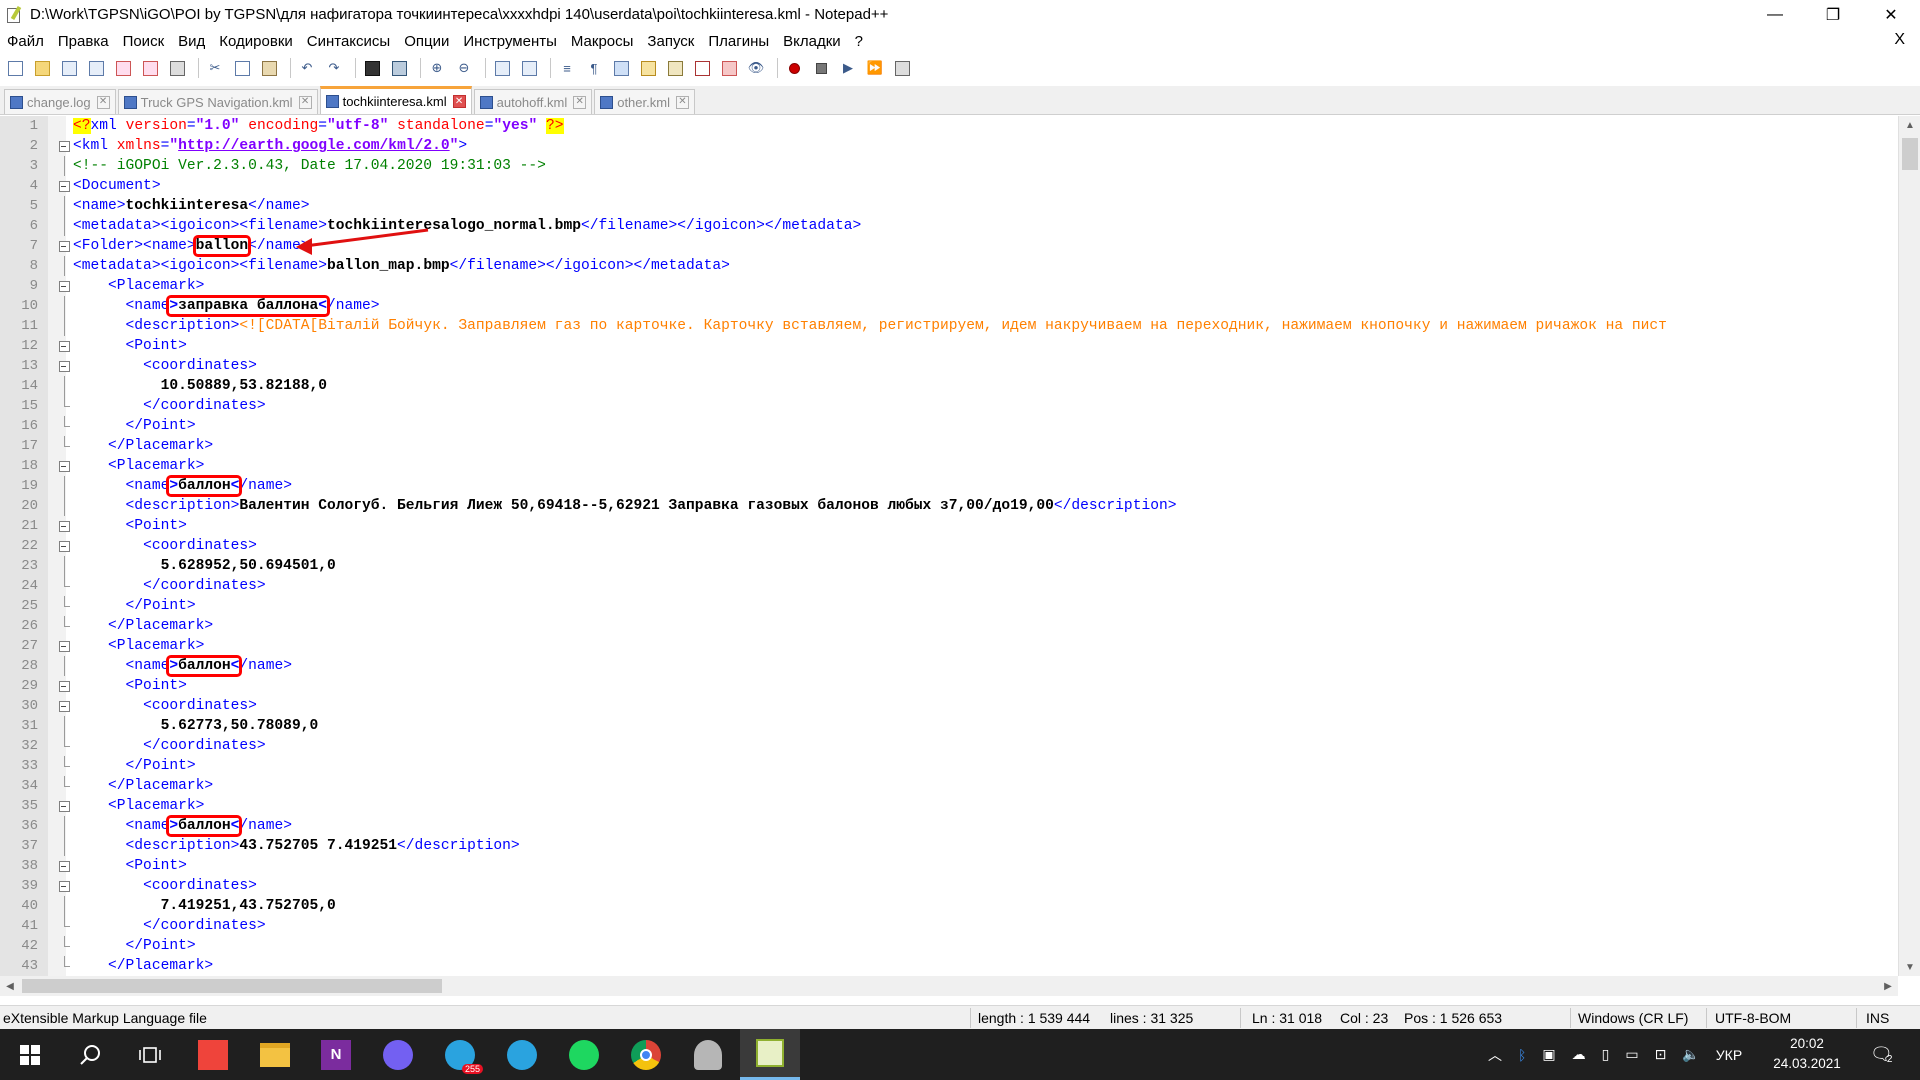 The image size is (1920, 1080). Describe the element at coordinates (708, 1054) in the screenshot. I see `taskbar-app` at that location.